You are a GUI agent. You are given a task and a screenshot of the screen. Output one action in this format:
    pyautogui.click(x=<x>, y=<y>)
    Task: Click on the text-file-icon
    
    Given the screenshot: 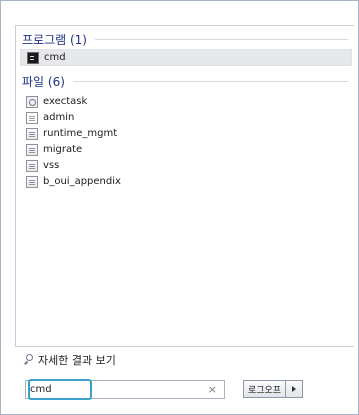 What is the action you would take?
    pyautogui.click(x=32, y=117)
    